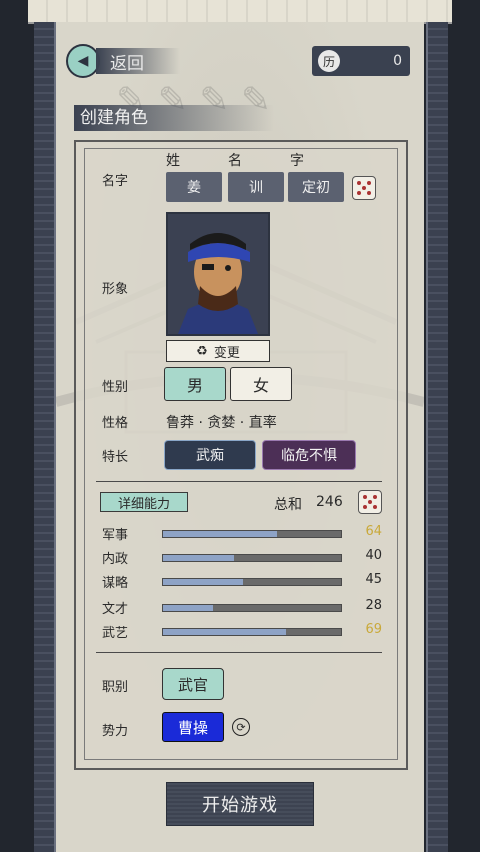 The width and height of the screenshot is (480, 852). I want to click on stat-row: 军事 64, so click(242, 534).